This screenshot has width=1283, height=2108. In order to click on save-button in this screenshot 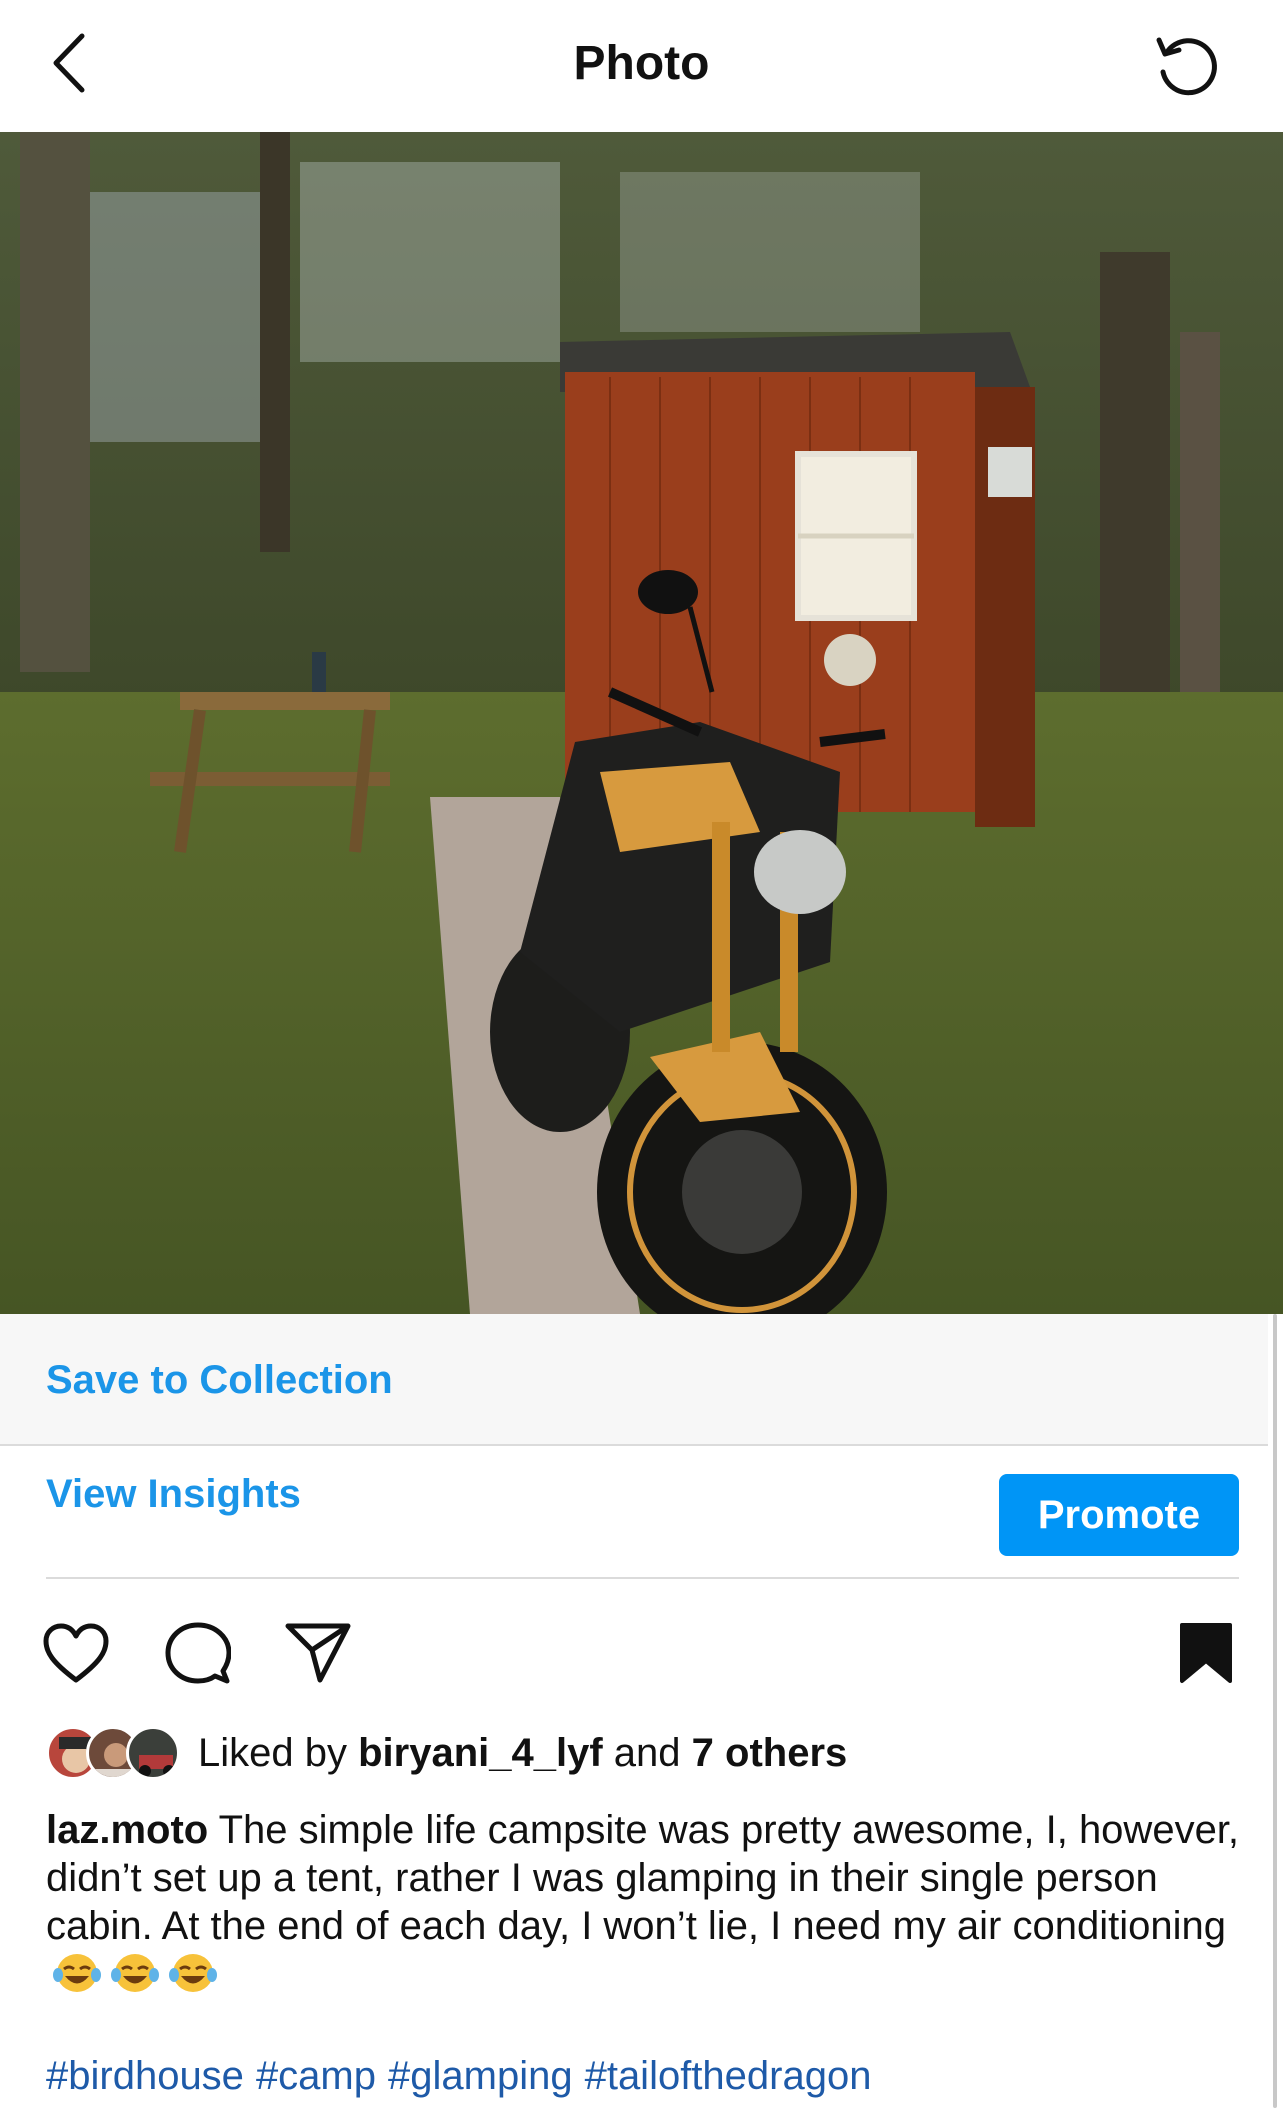, I will do `click(1206, 1653)`.